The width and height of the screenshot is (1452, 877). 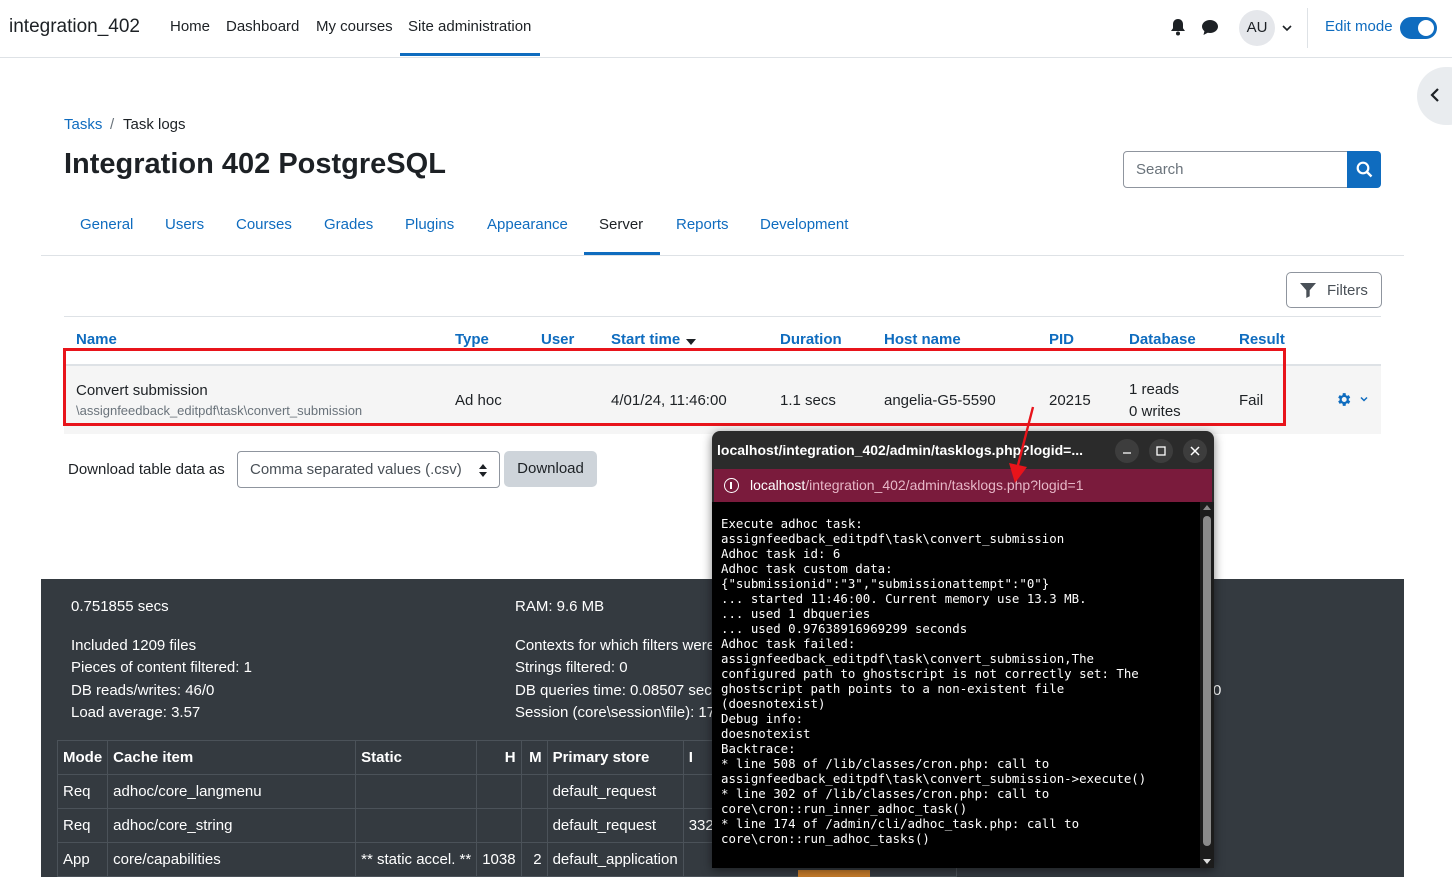 I want to click on perf-load: Load average: 3.57, so click(x=136, y=712).